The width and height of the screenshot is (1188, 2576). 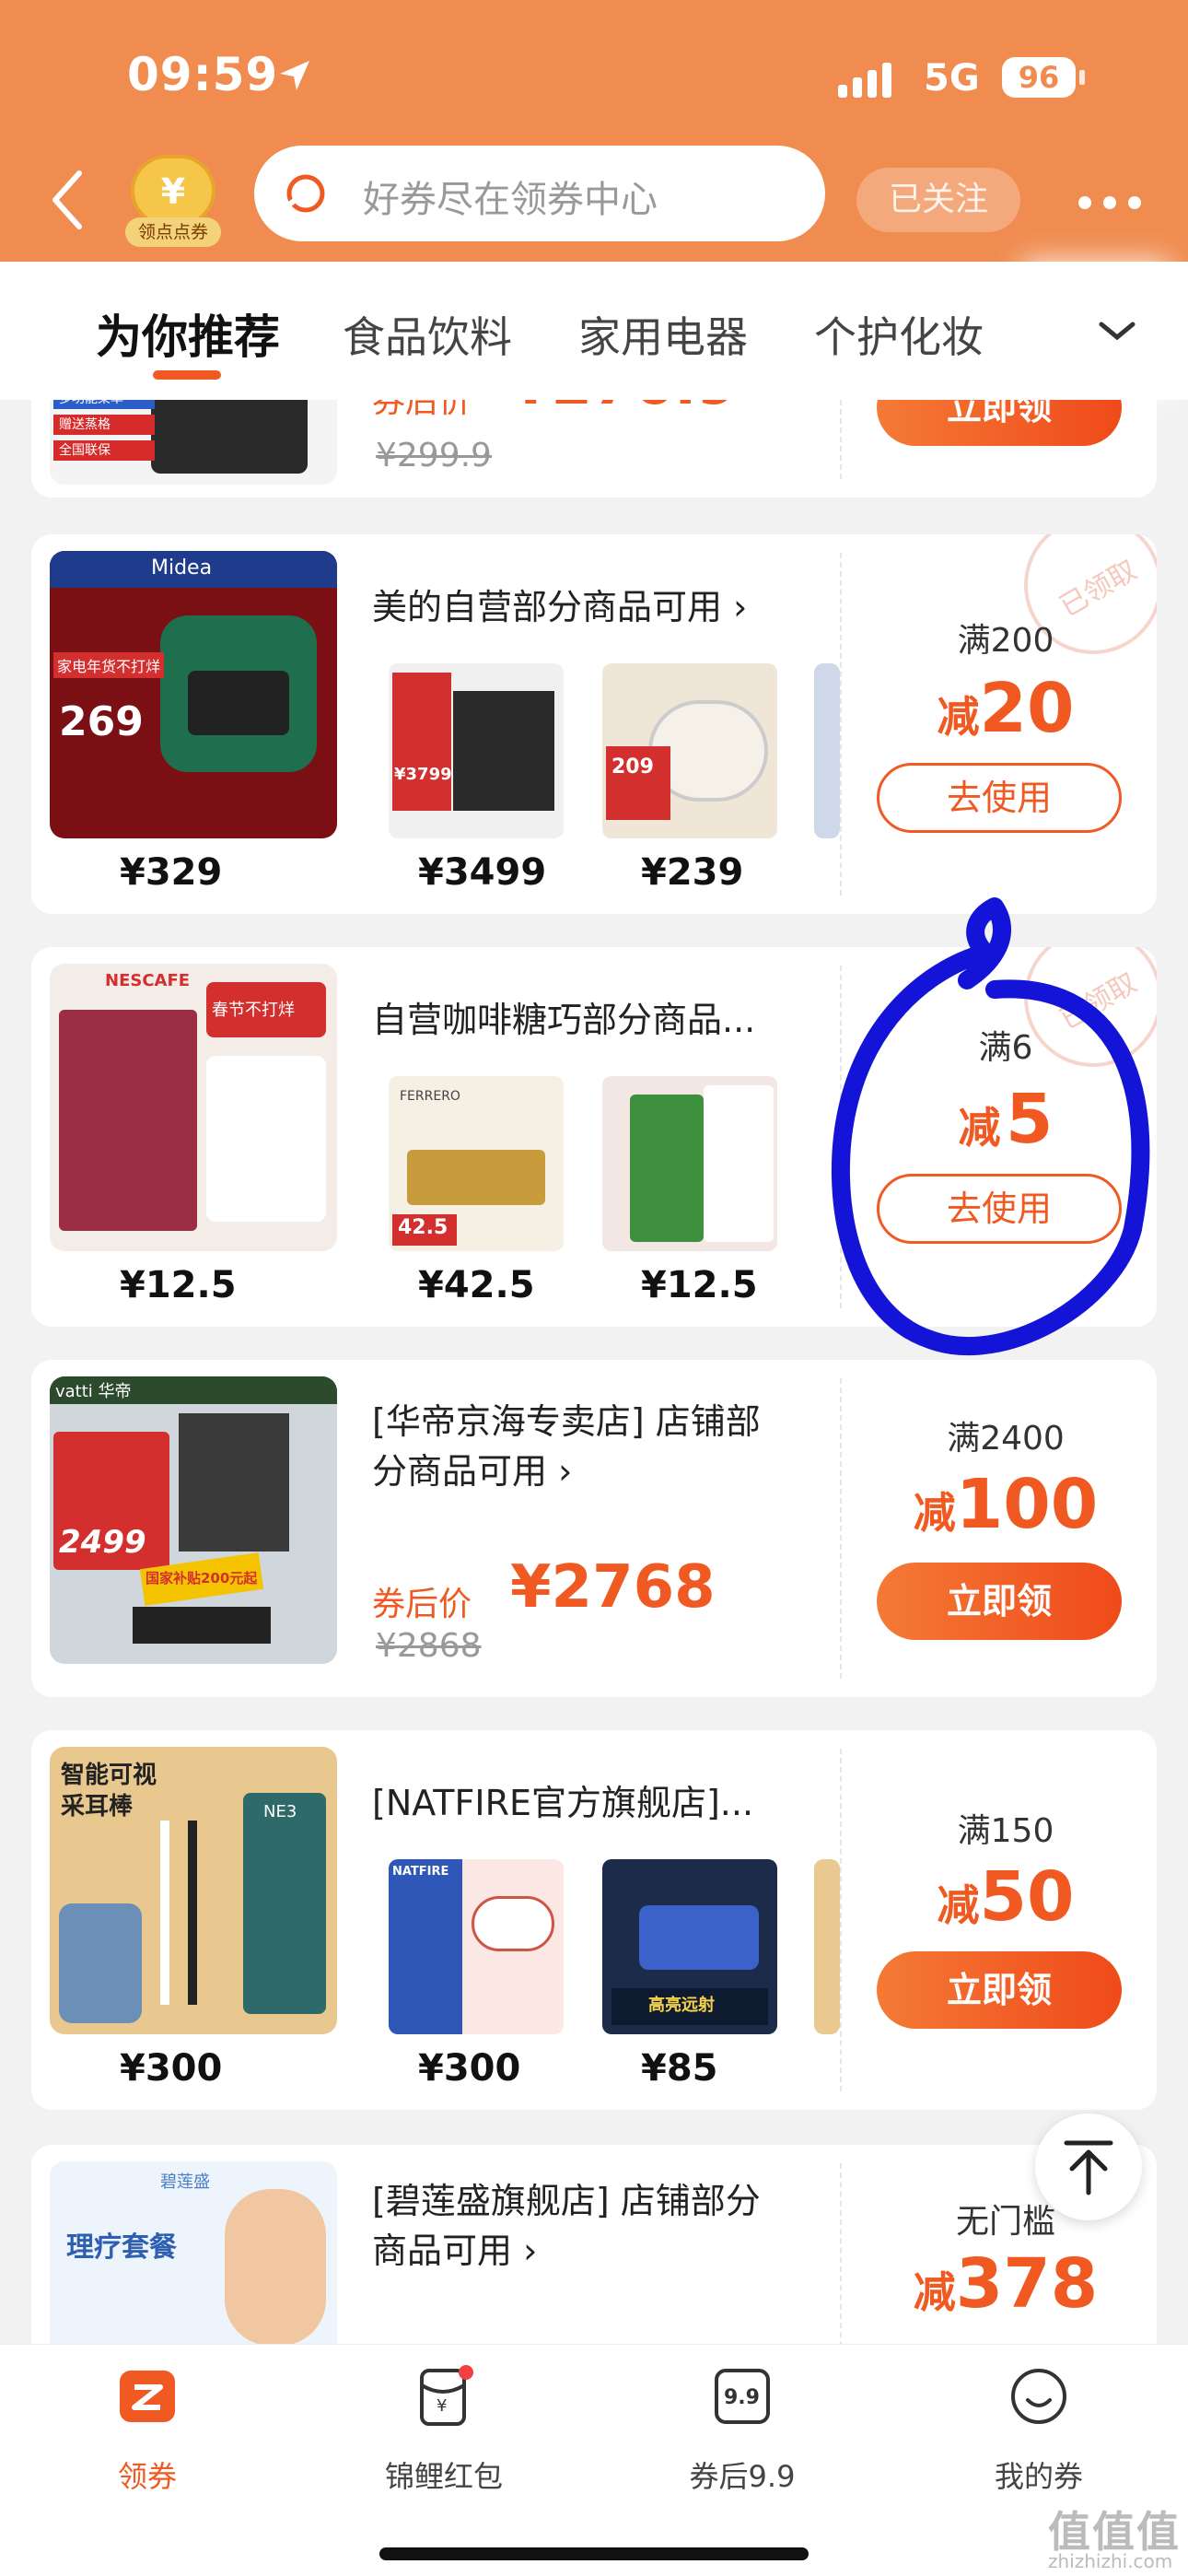 What do you see at coordinates (613, 1587) in the screenshot?
I see `after-coupon-price: ¥2768` at bounding box center [613, 1587].